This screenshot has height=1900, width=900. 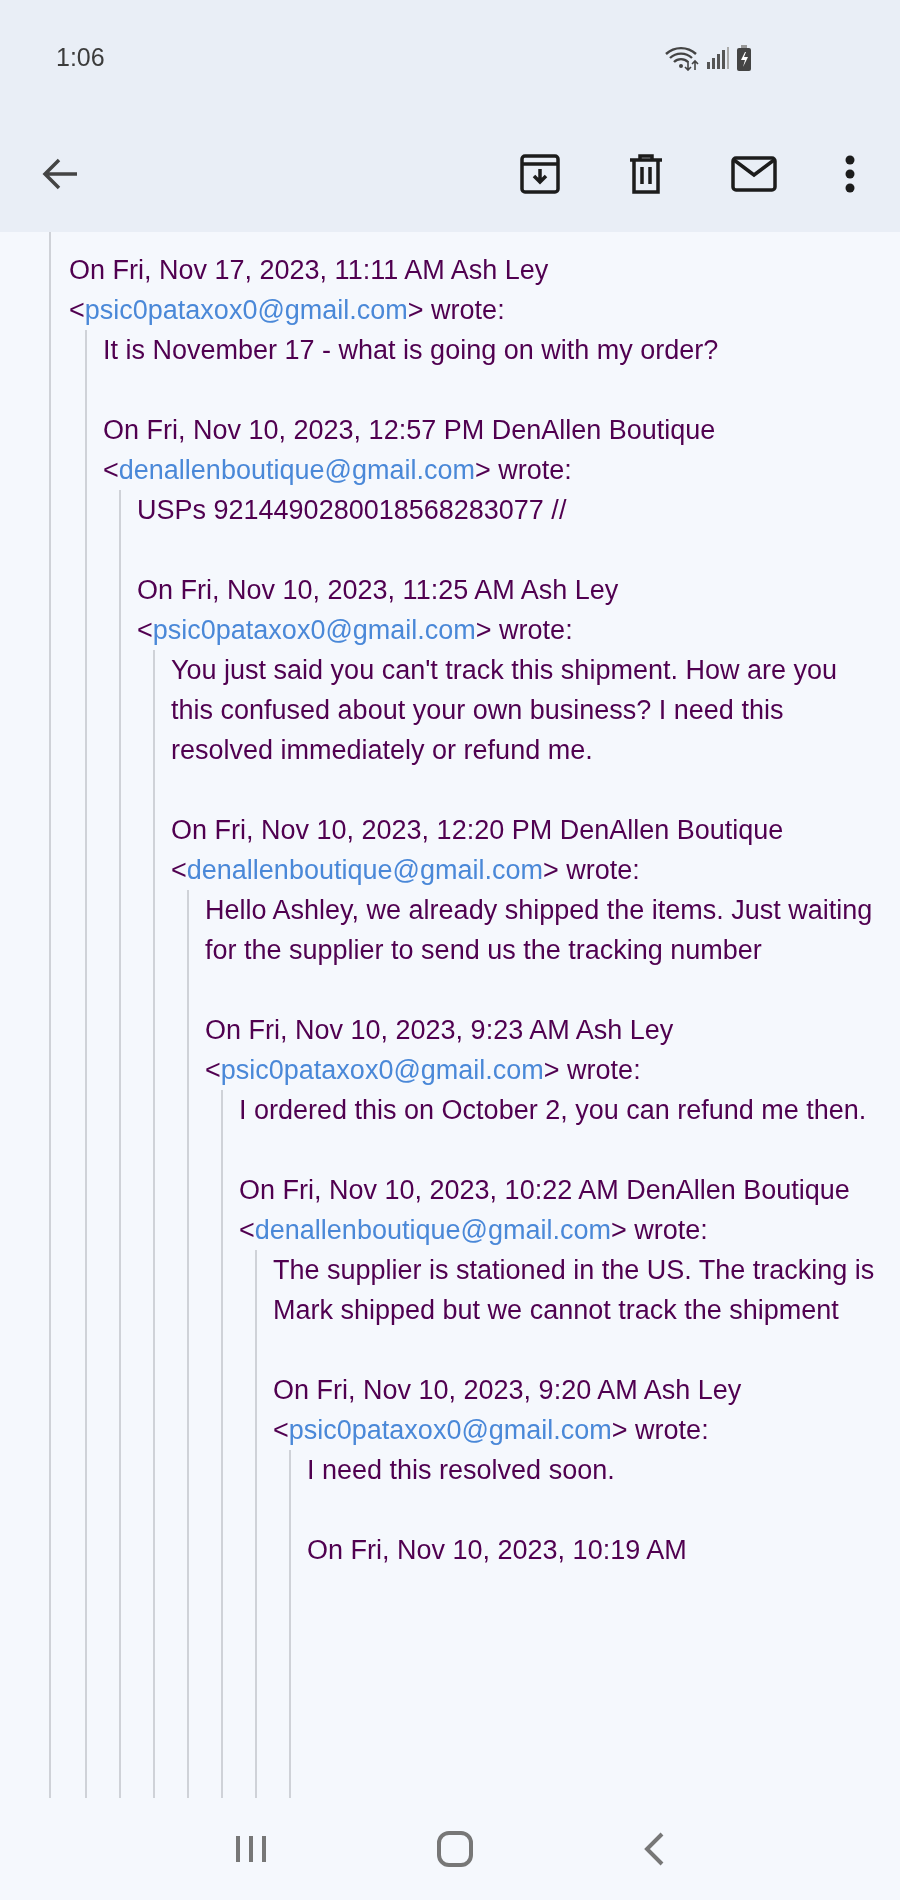 I want to click on mail-icon, so click(x=754, y=174).